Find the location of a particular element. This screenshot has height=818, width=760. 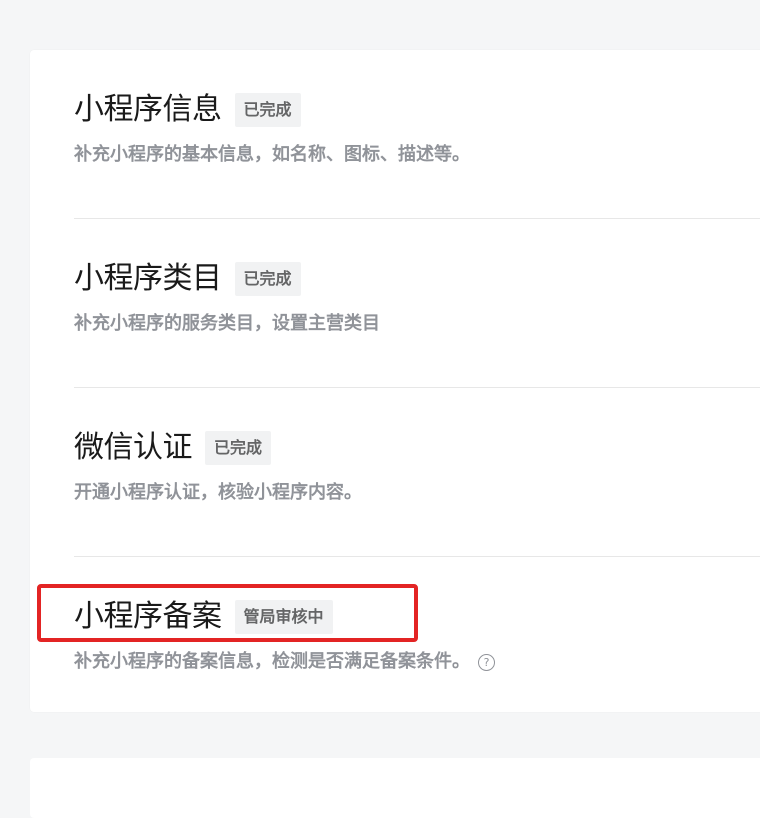

section-description-row: 补充小程序的备案信息，检测是否满足备案条件。 ? is located at coordinates (417, 662).